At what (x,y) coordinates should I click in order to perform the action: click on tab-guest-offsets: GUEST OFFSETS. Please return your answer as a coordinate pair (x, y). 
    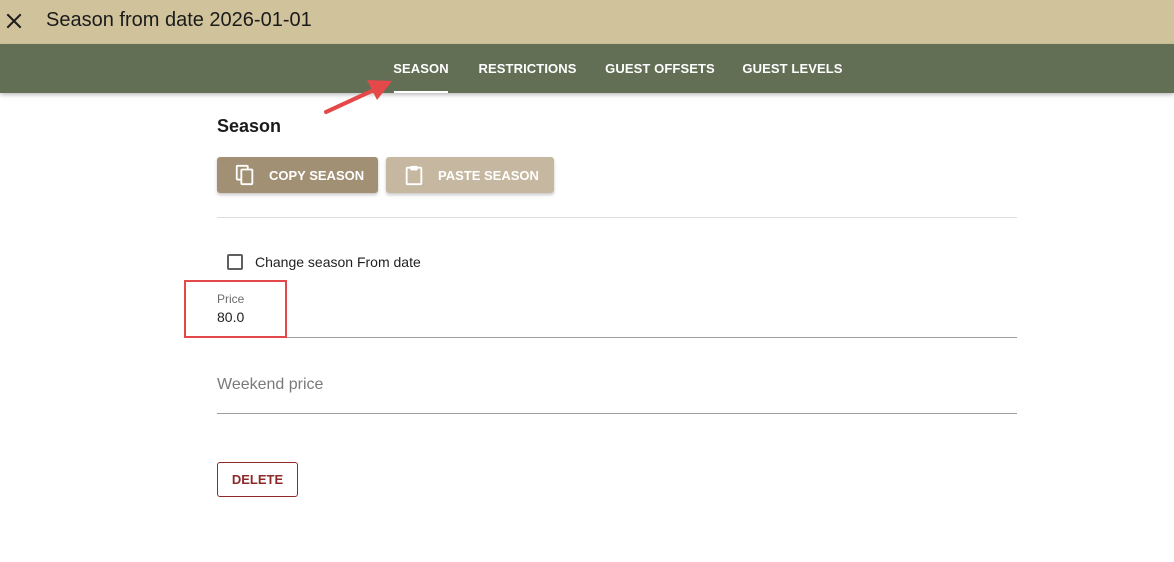
    Looking at the image, I should click on (660, 68).